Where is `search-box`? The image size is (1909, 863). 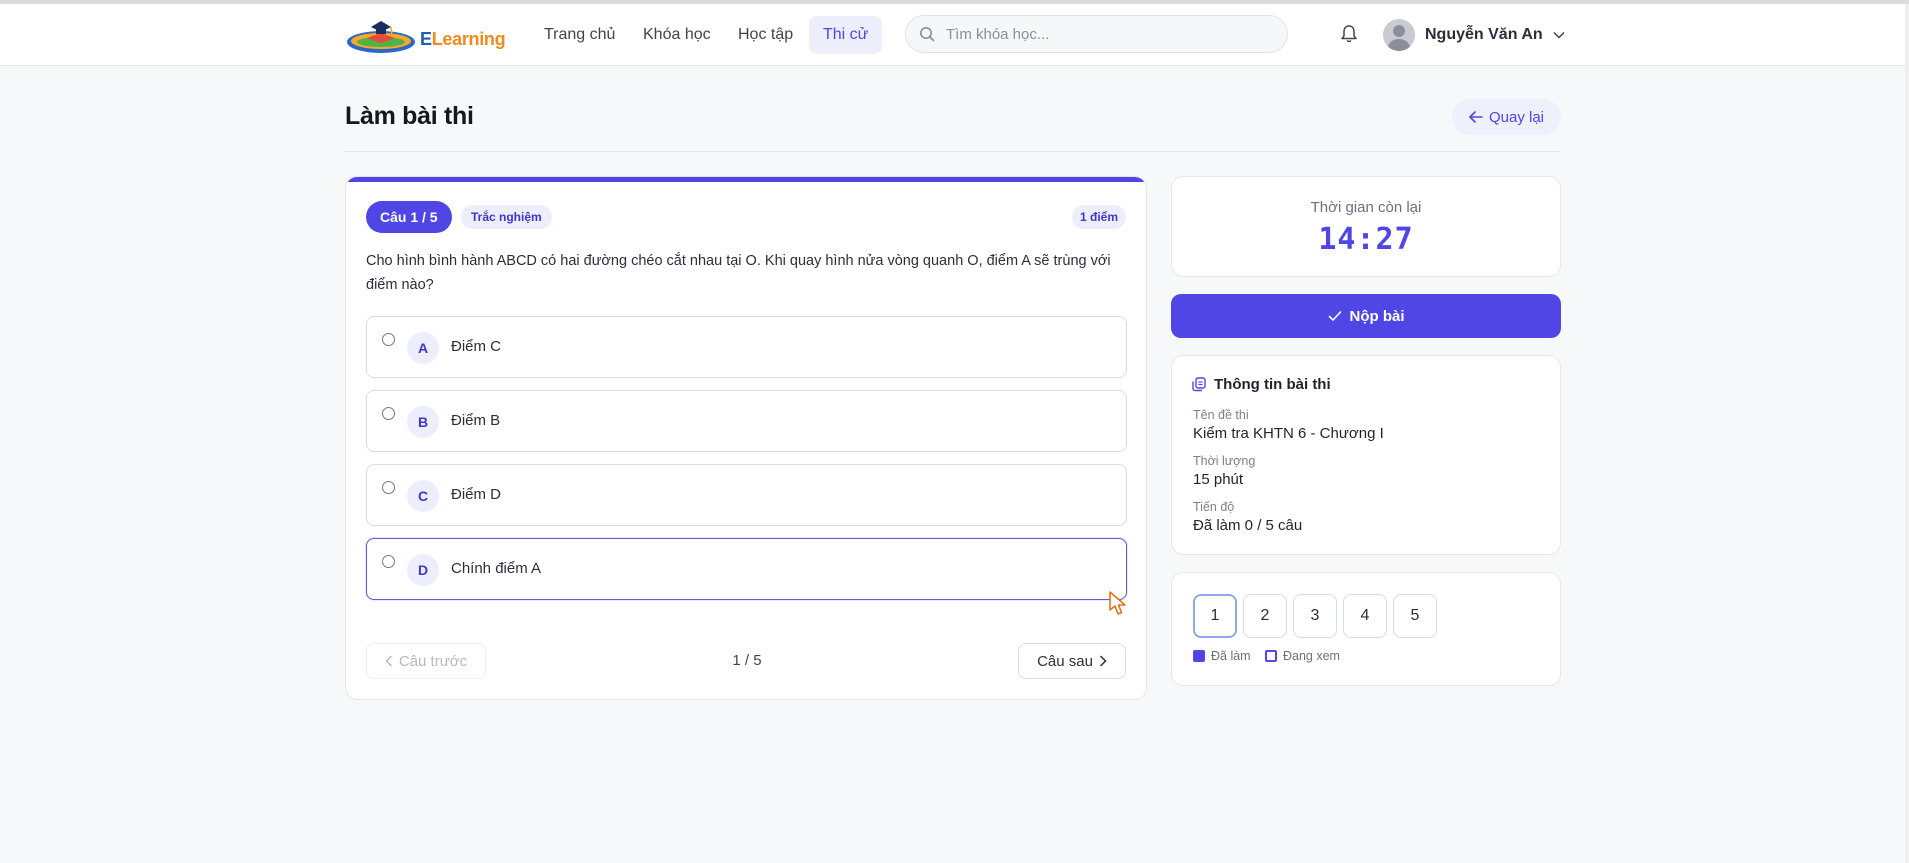 search-box is located at coordinates (1096, 34).